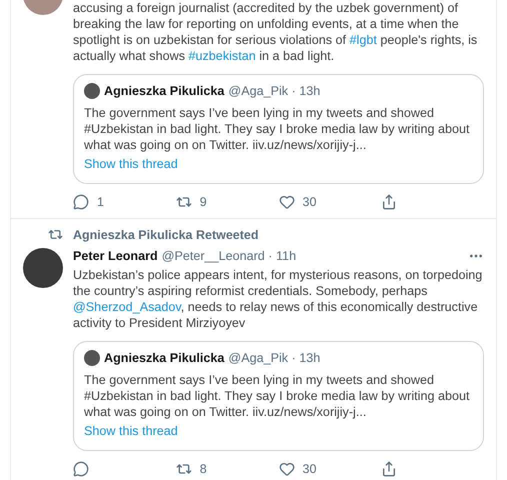 Image resolution: width=507 pixels, height=480 pixels. What do you see at coordinates (275, 32) in the screenshot?
I see `tweet-text: accusing a foreign journalist (accredited by the uzbek government) of breaking the law for reporting on unfolding events, at a time when the spotlight is on uzbekistan for serious violations of #lgbt people's rights, is actually what shows #uzbekistan in a bad light.` at bounding box center [275, 32].